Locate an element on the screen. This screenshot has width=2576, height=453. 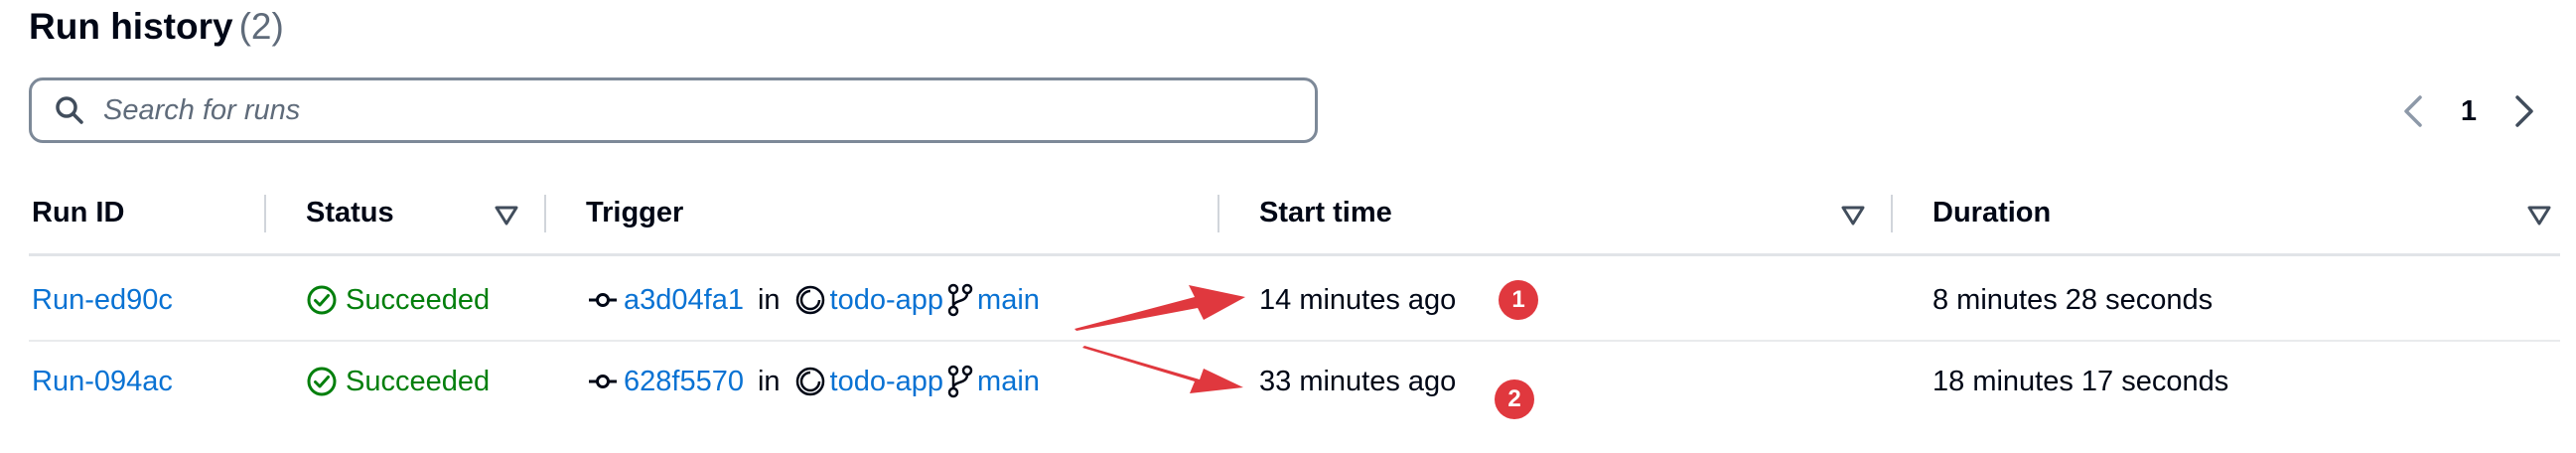
annotation-badge: 2 is located at coordinates (1514, 399).